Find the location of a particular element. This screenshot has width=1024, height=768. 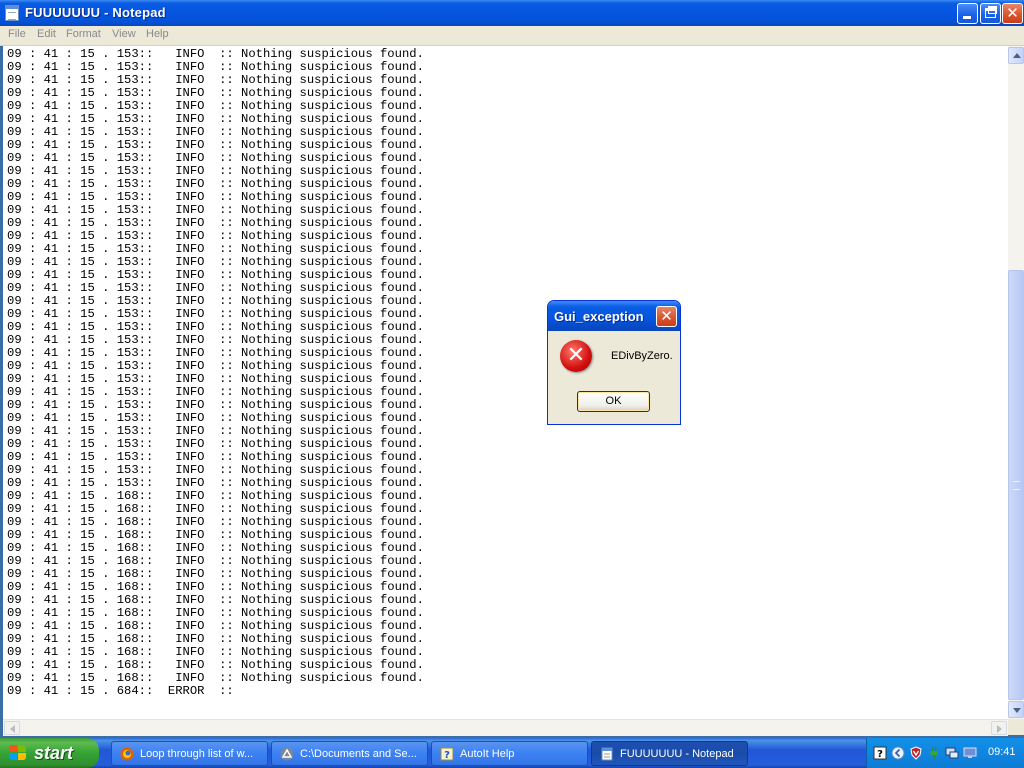

horizontal-scrollbar is located at coordinates (505, 727).